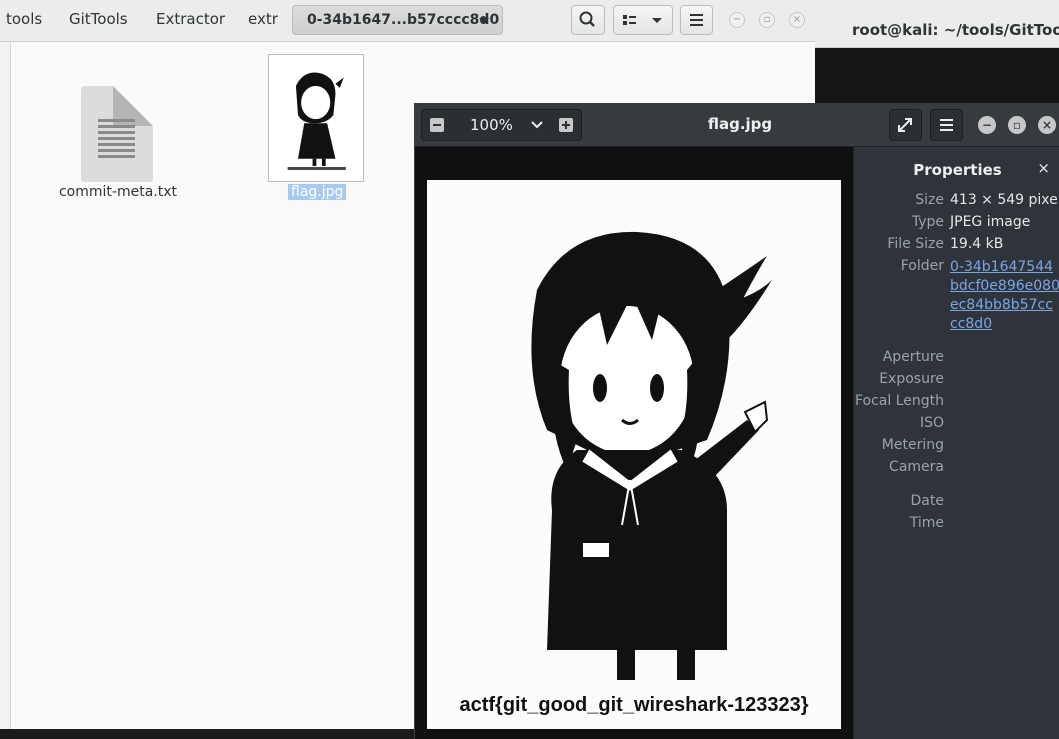  I want to click on properties-close-icon: ×, so click(1043, 168).